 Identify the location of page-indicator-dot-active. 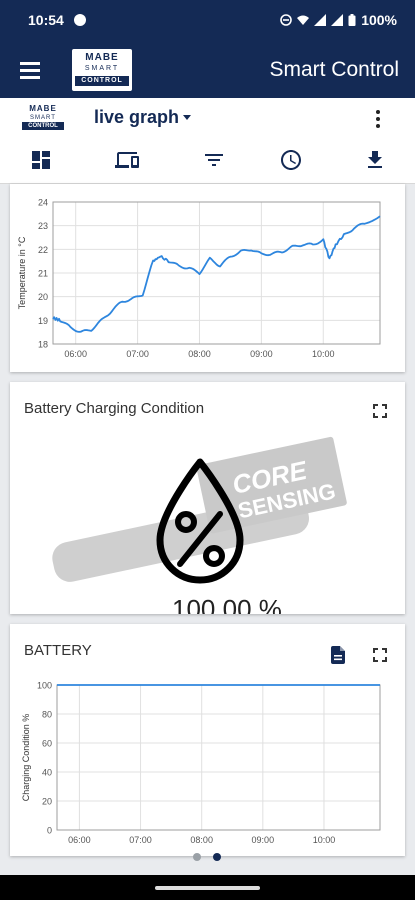
(217, 857).